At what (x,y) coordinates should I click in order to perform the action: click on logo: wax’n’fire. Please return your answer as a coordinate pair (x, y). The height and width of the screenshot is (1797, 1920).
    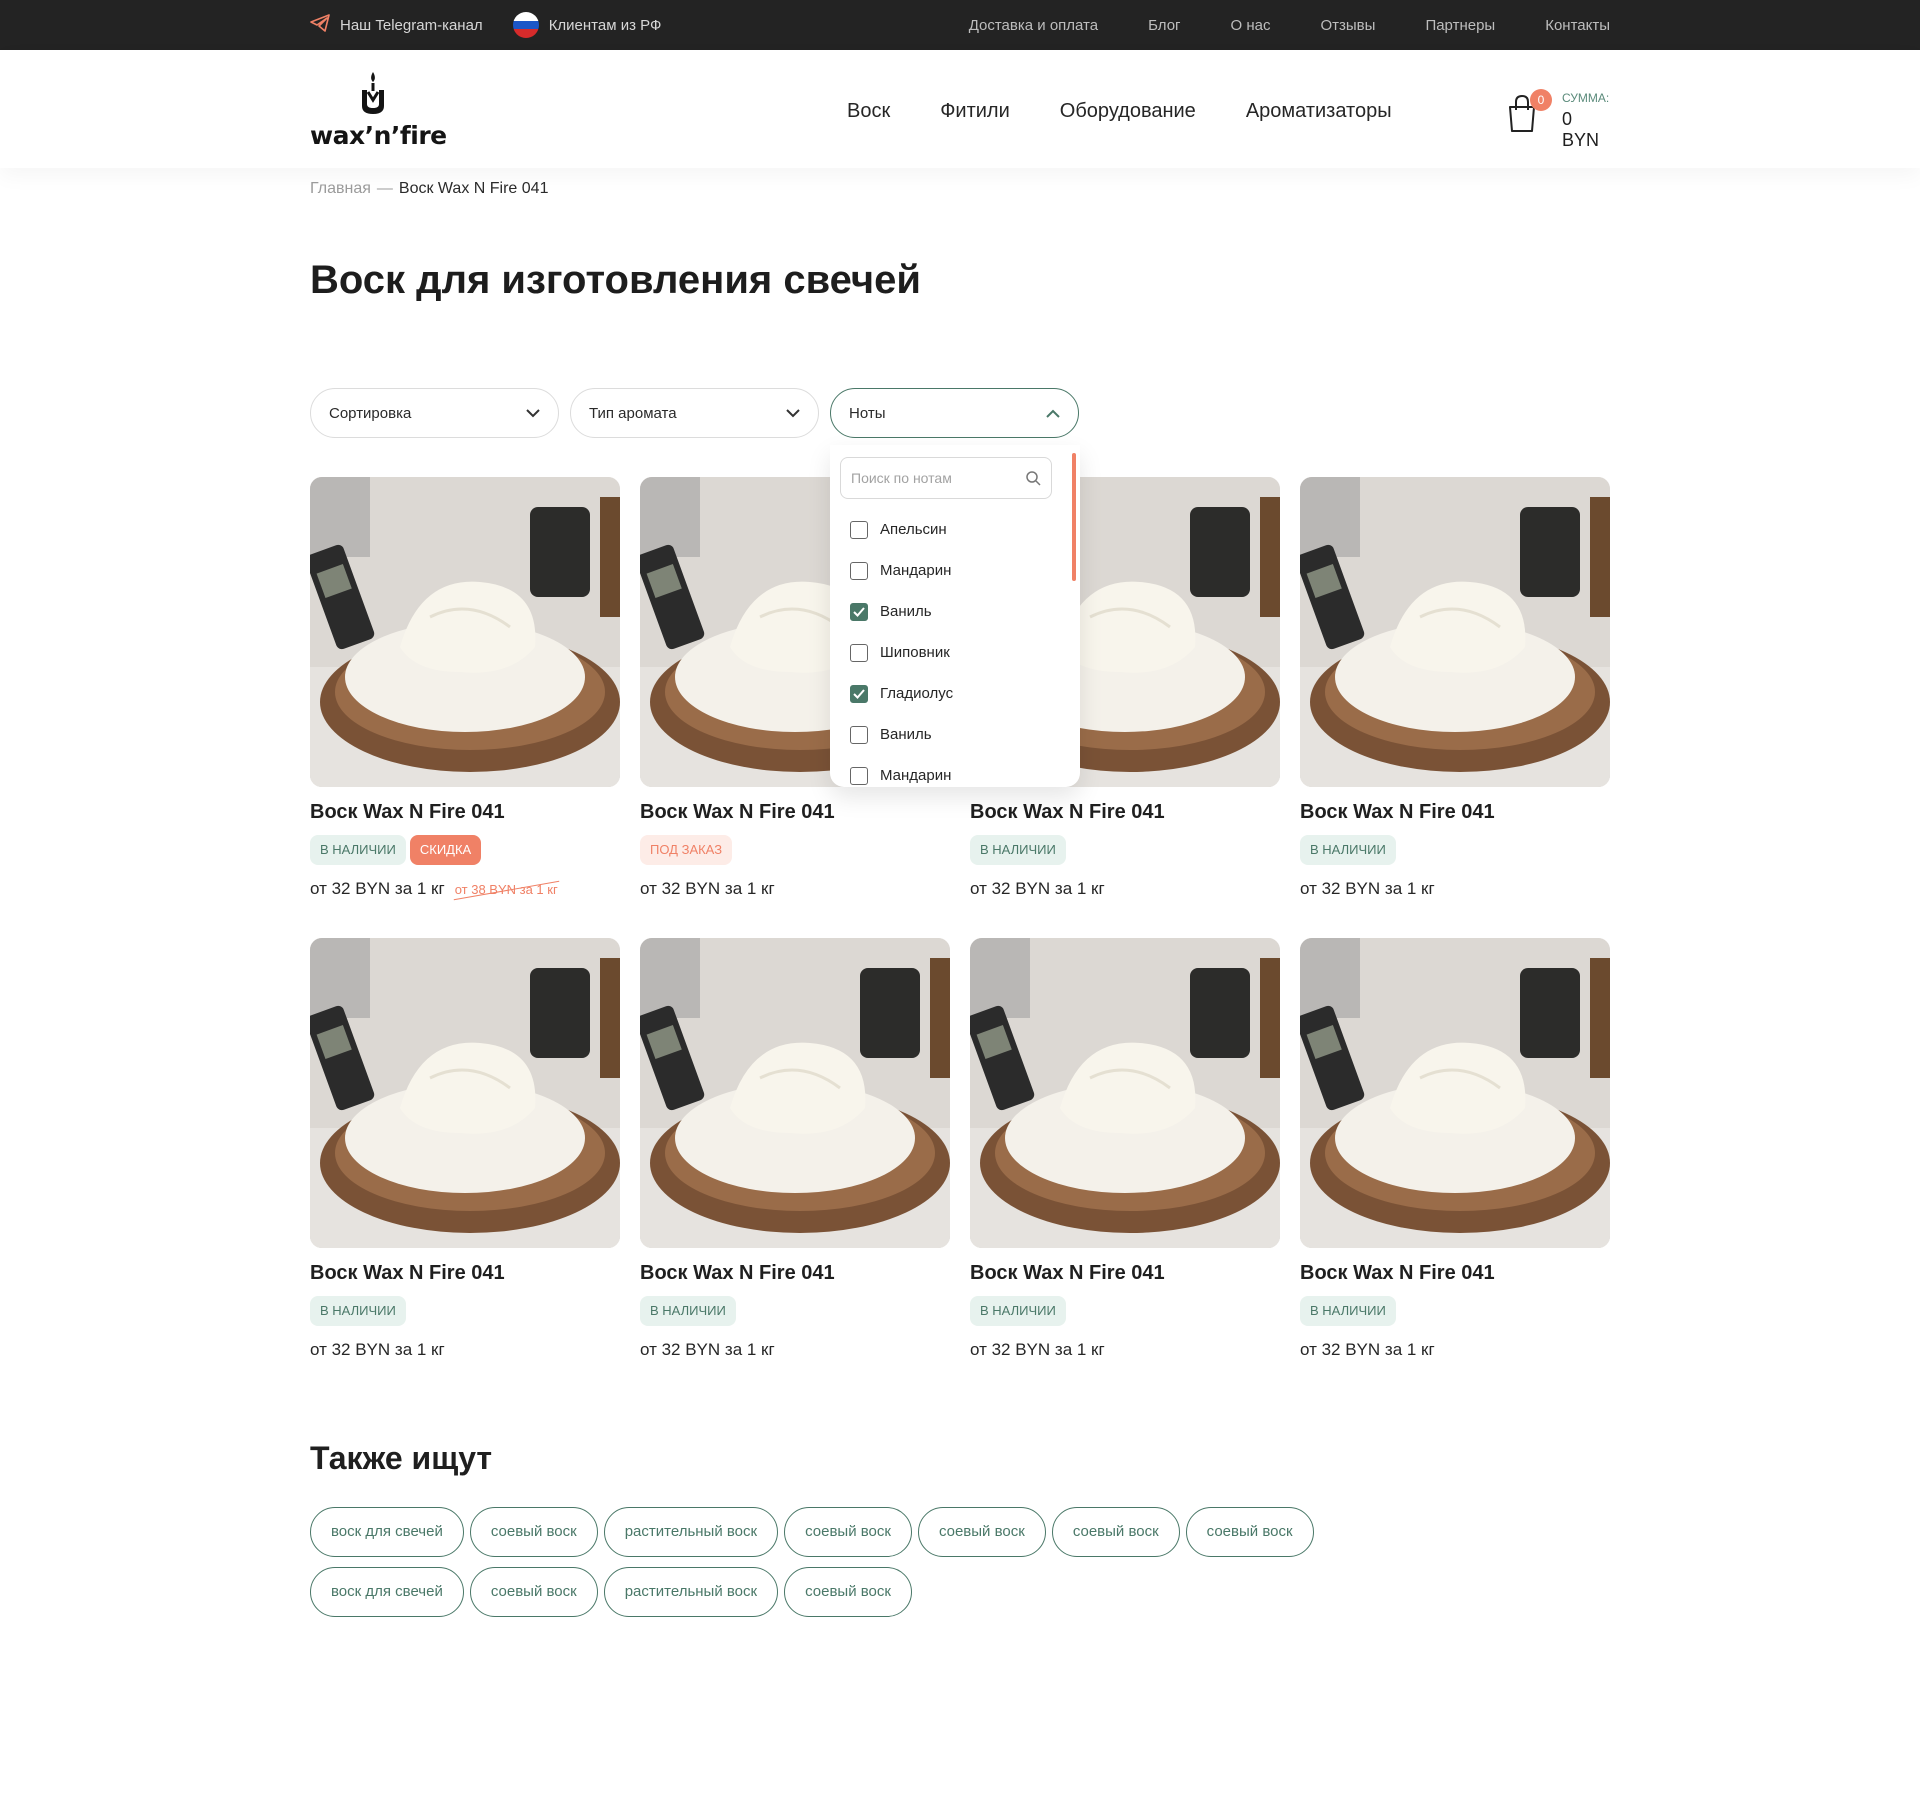
    Looking at the image, I should click on (378, 110).